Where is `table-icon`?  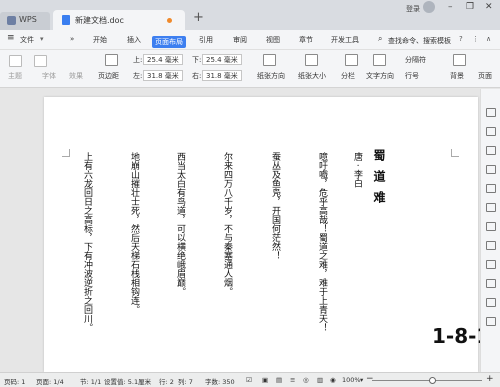 table-icon is located at coordinates (491, 207).